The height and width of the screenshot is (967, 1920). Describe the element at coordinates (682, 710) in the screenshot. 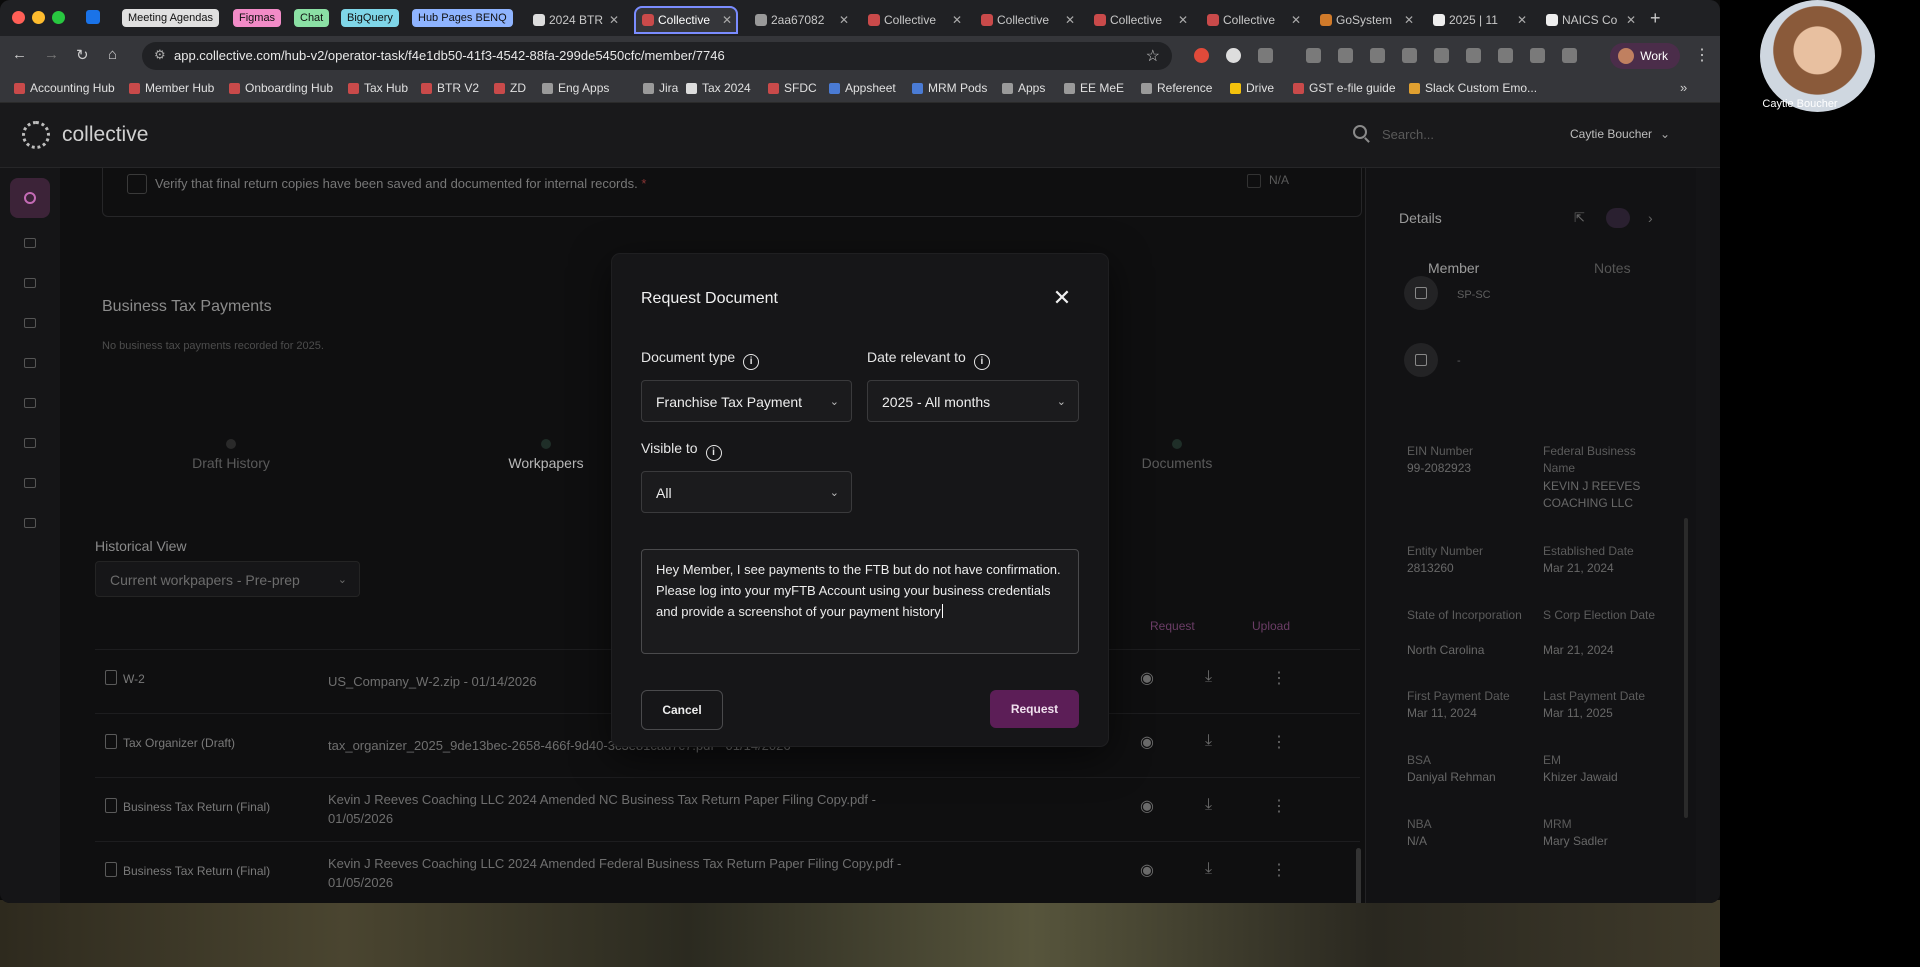

I see `cancel-button: Cancel` at that location.